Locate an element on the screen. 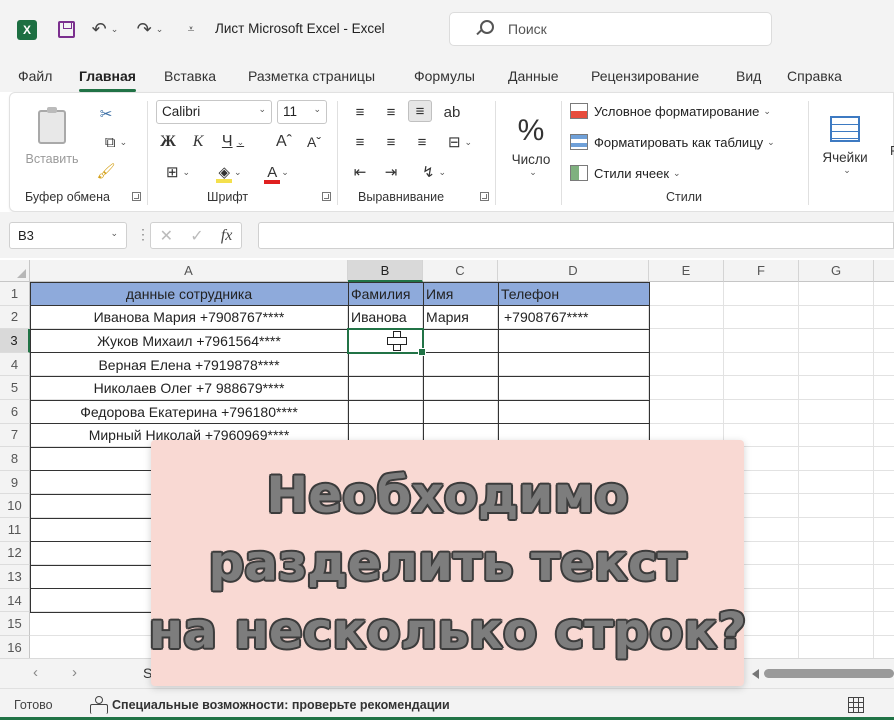  formula-bar-grip-icon: ⋮ is located at coordinates (143, 234).